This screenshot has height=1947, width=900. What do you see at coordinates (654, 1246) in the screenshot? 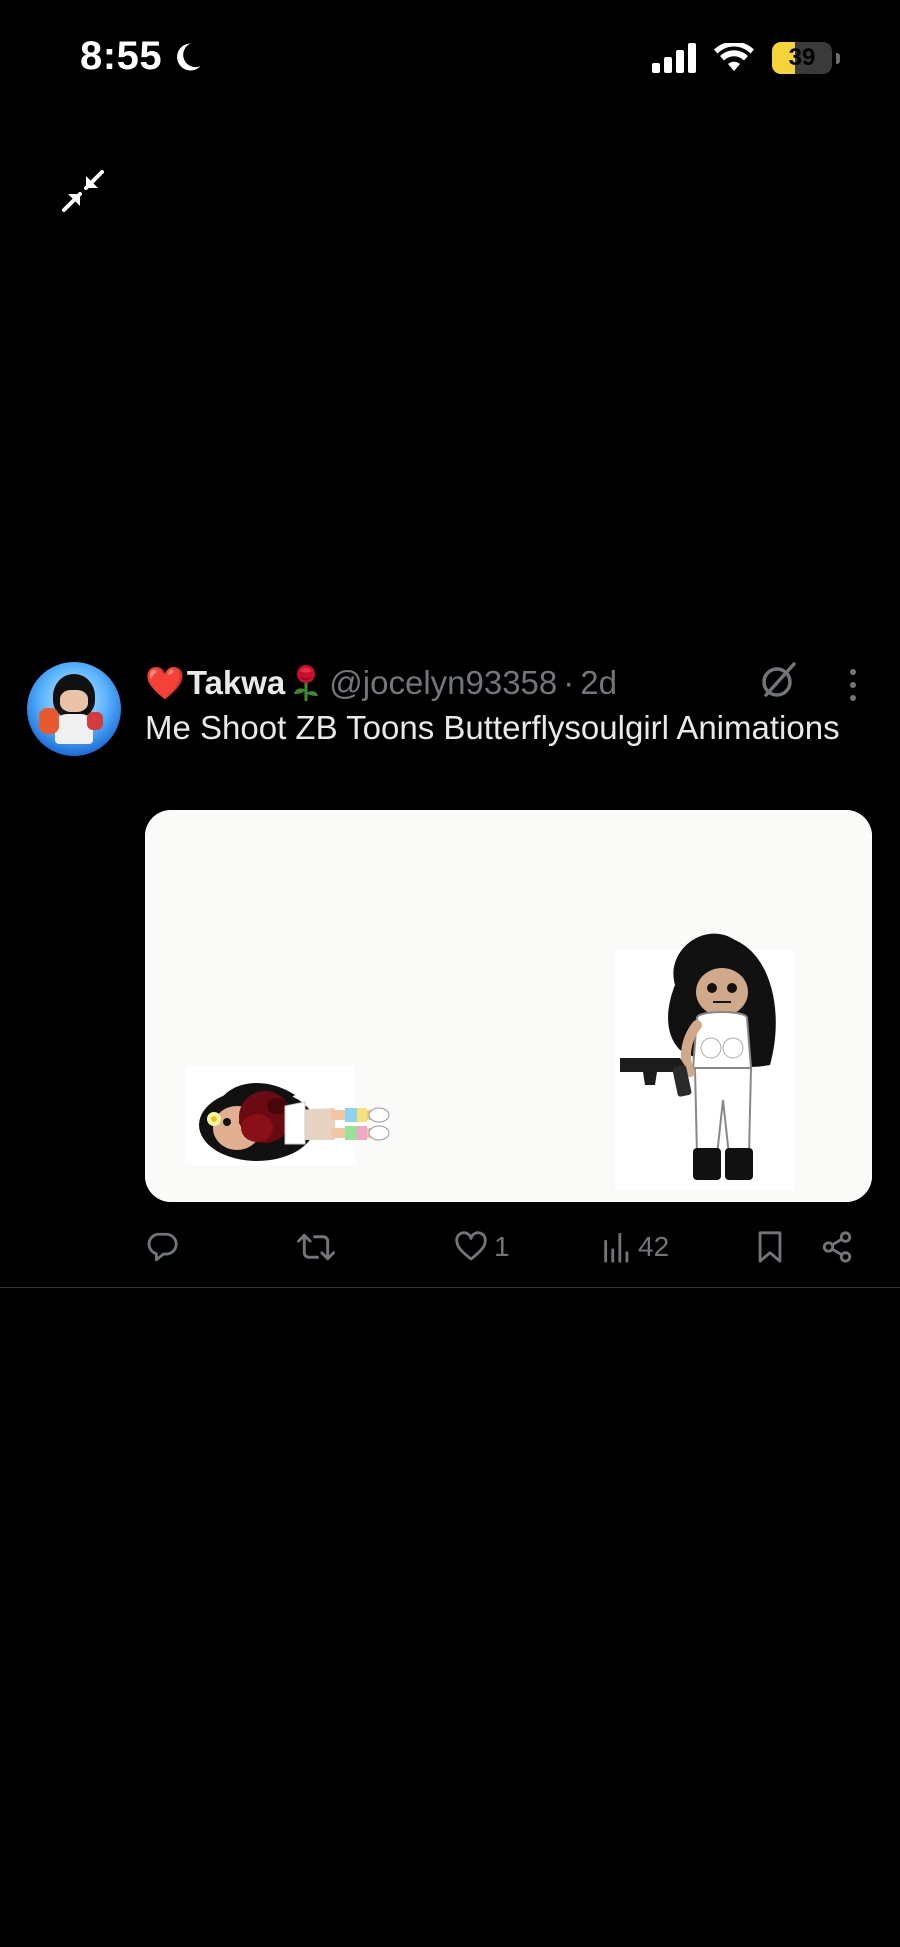
I see `views-count: 42` at bounding box center [654, 1246].